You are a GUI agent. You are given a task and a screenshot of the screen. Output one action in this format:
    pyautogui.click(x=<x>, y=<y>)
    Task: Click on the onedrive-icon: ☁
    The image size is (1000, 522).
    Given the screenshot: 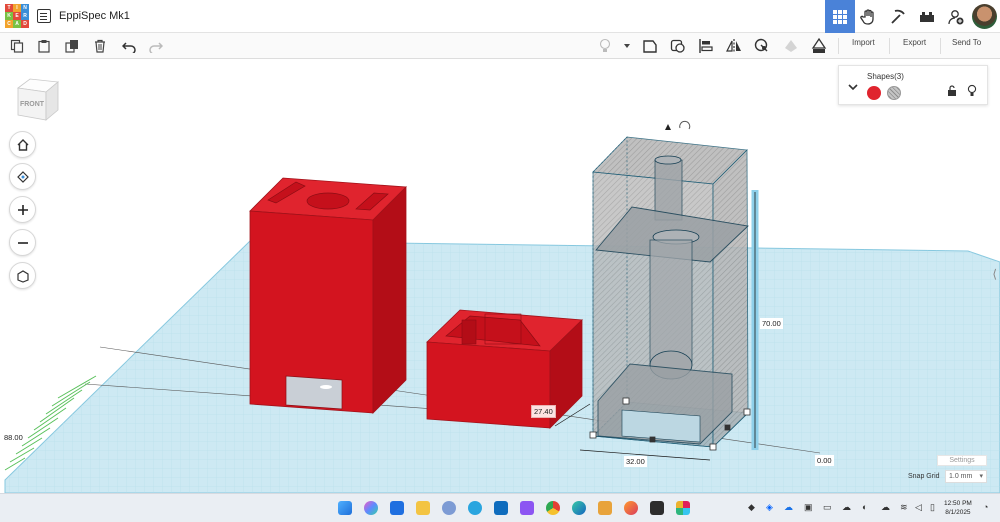 What is the action you would take?
    pyautogui.click(x=788, y=507)
    